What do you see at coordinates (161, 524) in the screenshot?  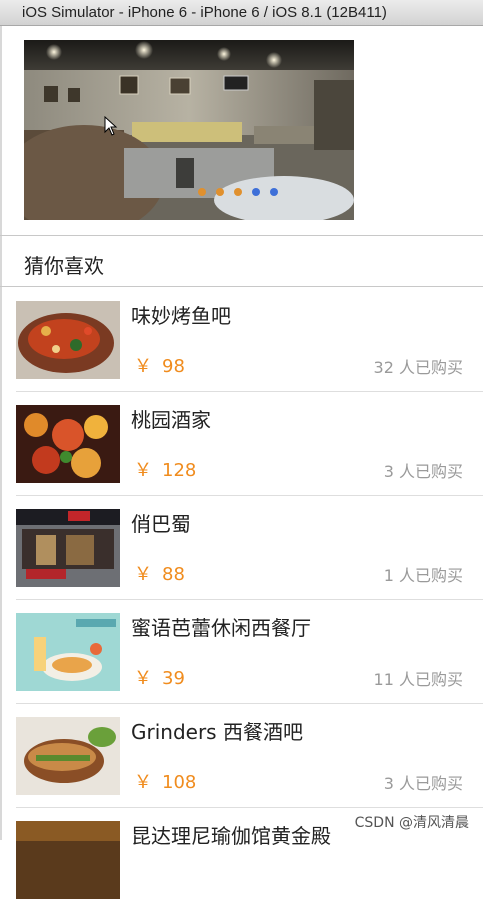 I see `deal-name: 俏巴蜀` at bounding box center [161, 524].